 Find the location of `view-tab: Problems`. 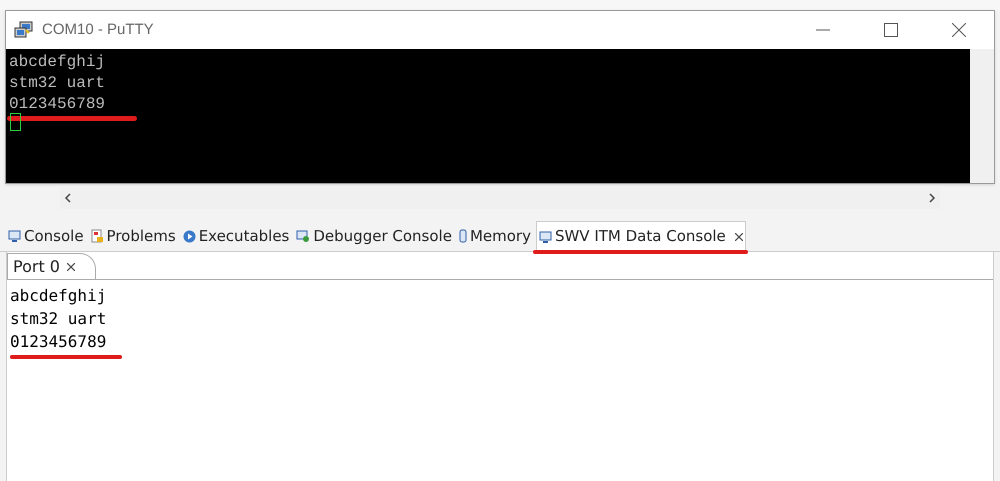

view-tab: Problems is located at coordinates (133, 236).